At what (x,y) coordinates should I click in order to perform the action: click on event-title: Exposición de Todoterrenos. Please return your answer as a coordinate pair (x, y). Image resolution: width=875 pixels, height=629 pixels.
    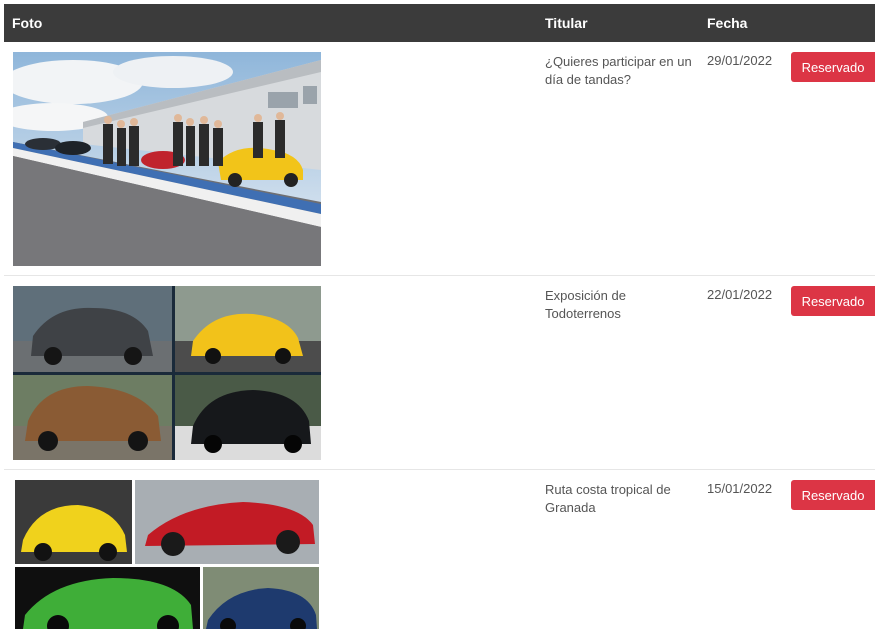
    Looking at the image, I should click on (585, 304).